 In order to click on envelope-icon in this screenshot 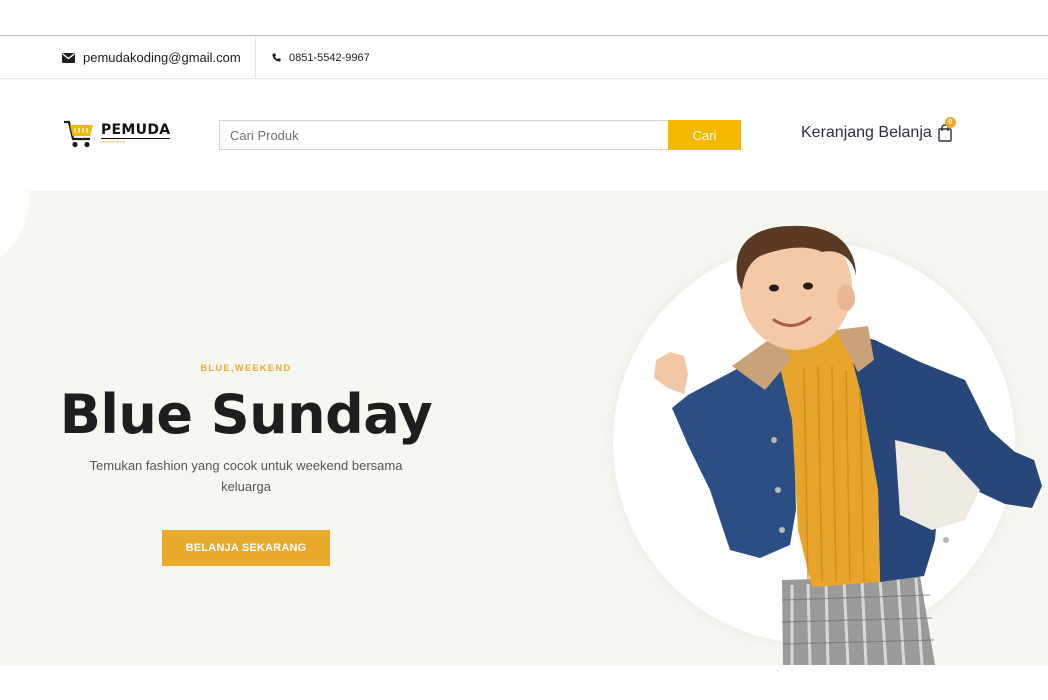, I will do `click(68, 57)`.